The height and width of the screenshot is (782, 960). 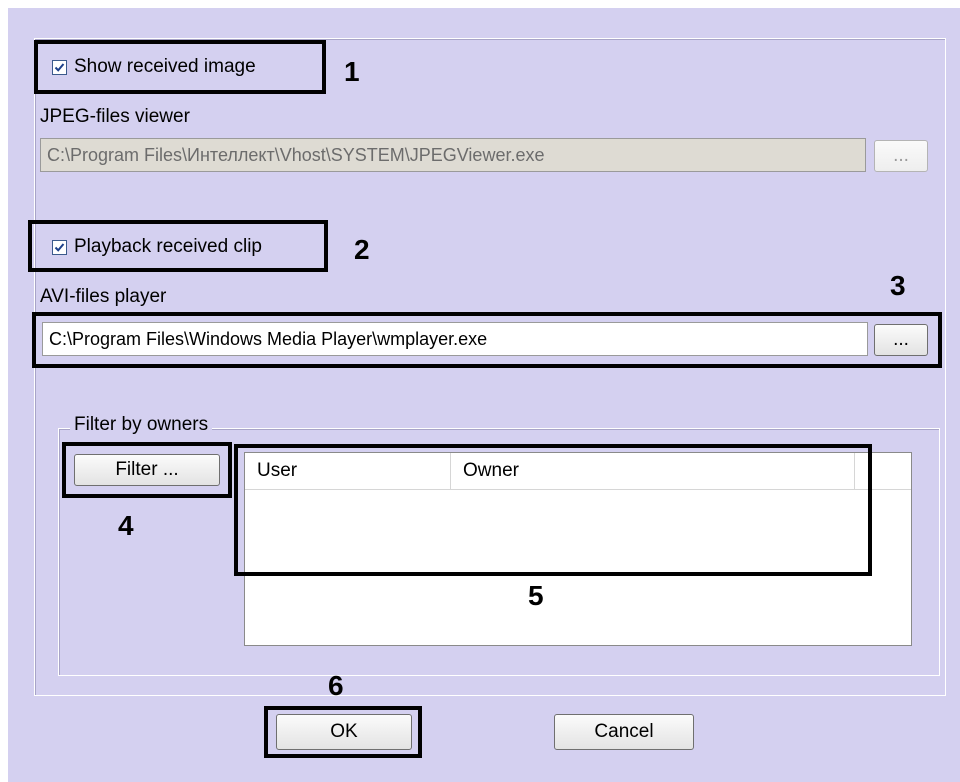 I want to click on callout-number-2: 2, so click(x=362, y=249).